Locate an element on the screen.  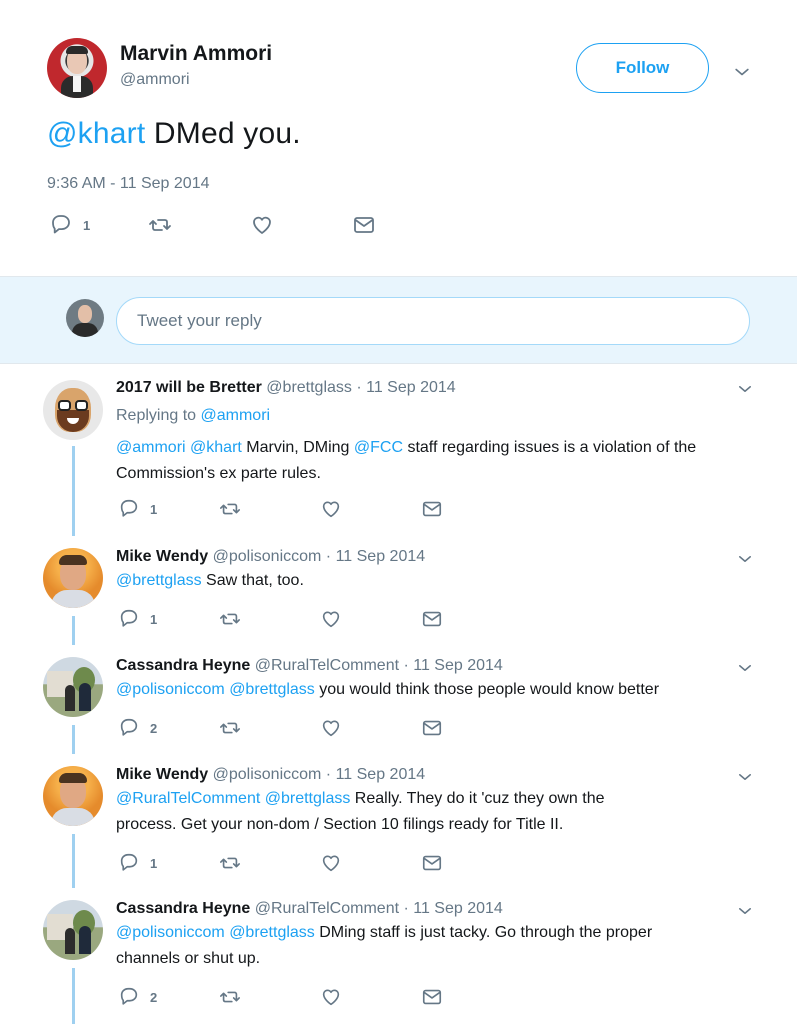
timestamp: 9:36 AM - 11 Sep 2014 is located at coordinates (128, 184).